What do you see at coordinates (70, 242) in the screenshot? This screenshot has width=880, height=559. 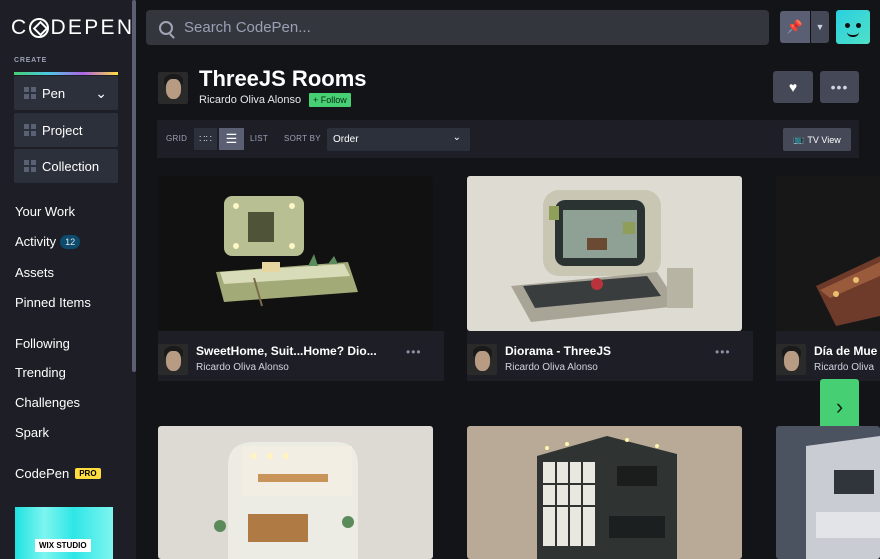 I see `activity-count-badge: 12` at bounding box center [70, 242].